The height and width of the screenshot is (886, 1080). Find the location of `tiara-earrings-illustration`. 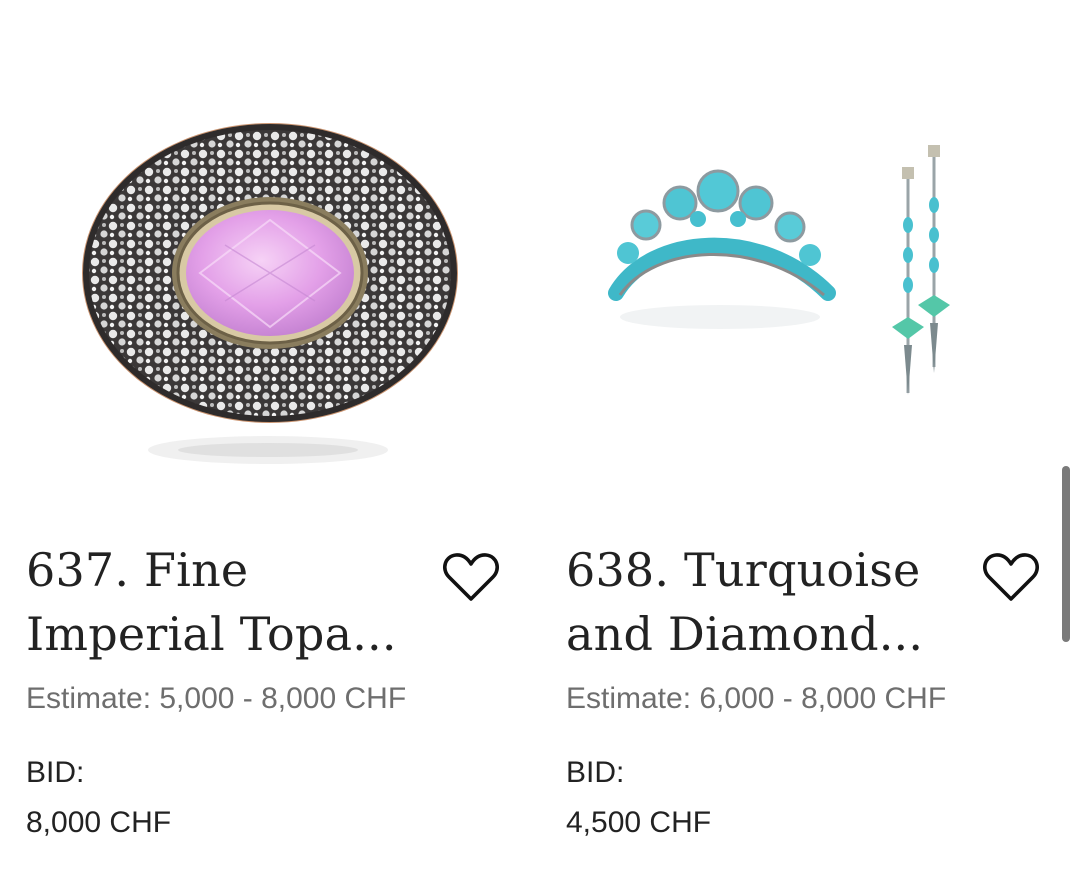

tiara-earrings-illustration is located at coordinates (779, 270).